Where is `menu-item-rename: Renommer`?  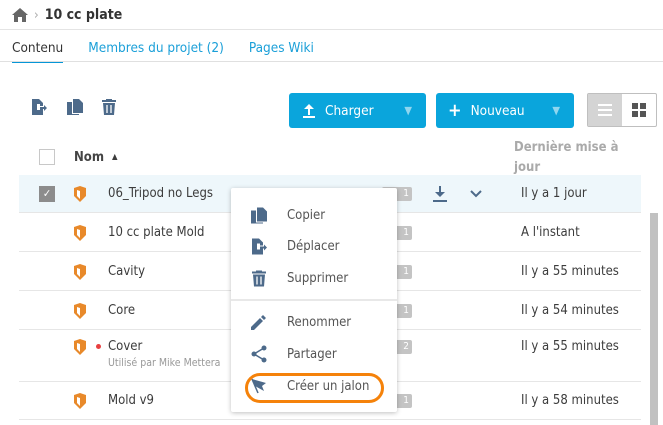
menu-item-rename: Renommer is located at coordinates (314, 322).